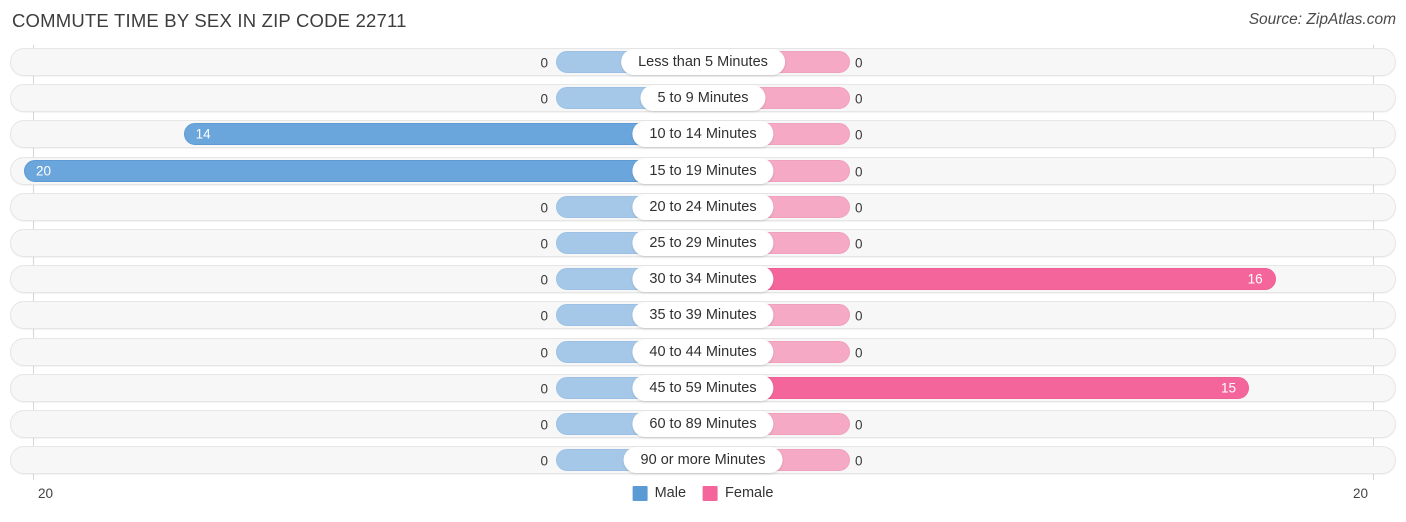 The image size is (1406, 522). I want to click on chart-row: 14 0 10 to 14 Minutes, so click(703, 135).